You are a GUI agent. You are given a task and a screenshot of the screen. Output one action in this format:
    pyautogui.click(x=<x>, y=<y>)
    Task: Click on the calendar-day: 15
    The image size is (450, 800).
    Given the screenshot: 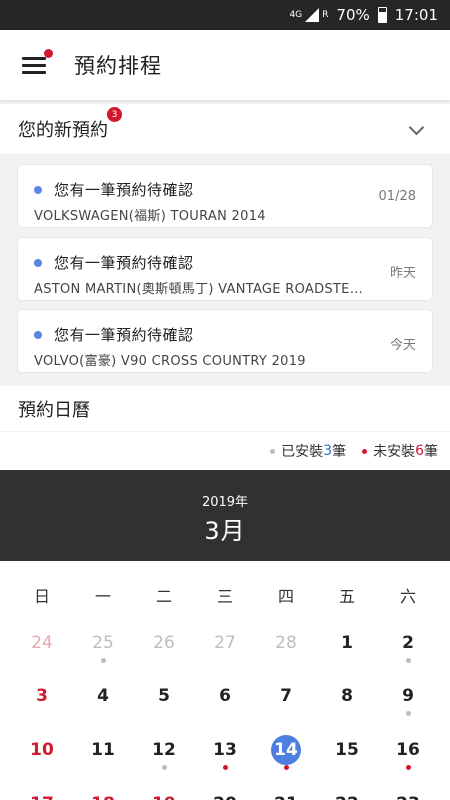 What is the action you would take?
    pyautogui.click(x=347, y=750)
    